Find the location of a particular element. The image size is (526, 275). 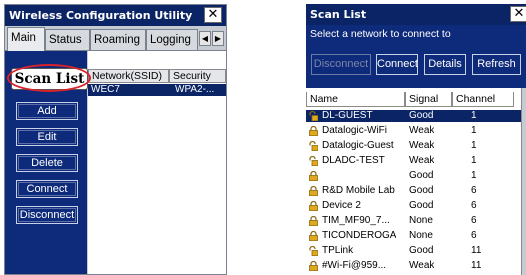

tab-roaming: Roaming is located at coordinates (118, 39).